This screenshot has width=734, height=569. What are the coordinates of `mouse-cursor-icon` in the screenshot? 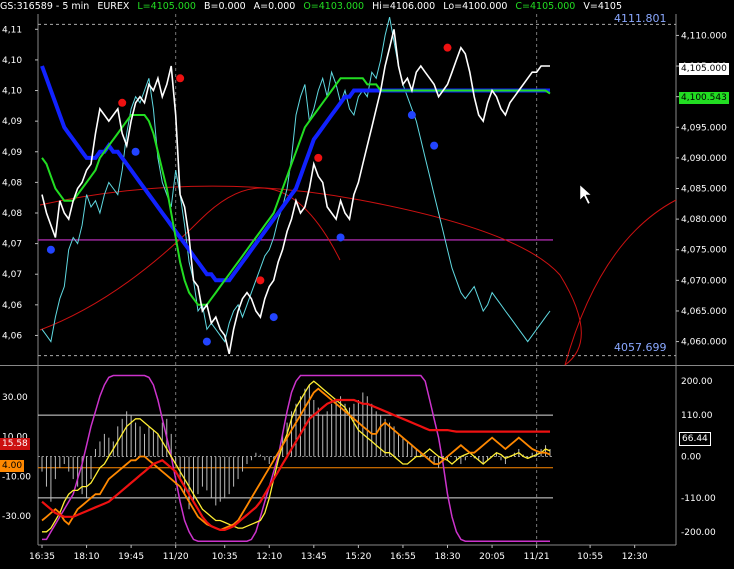 It's located at (585, 194).